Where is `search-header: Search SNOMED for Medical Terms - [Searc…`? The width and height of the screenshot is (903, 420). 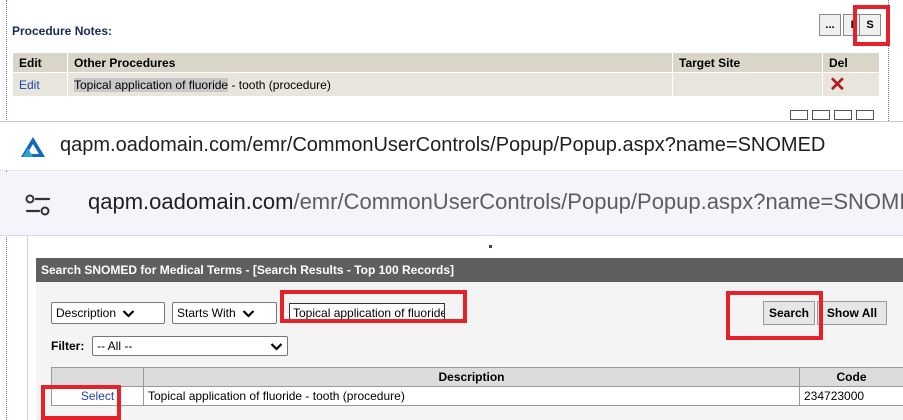
search-header: Search SNOMED for Medical Terms - [Searc… is located at coordinates (469, 270).